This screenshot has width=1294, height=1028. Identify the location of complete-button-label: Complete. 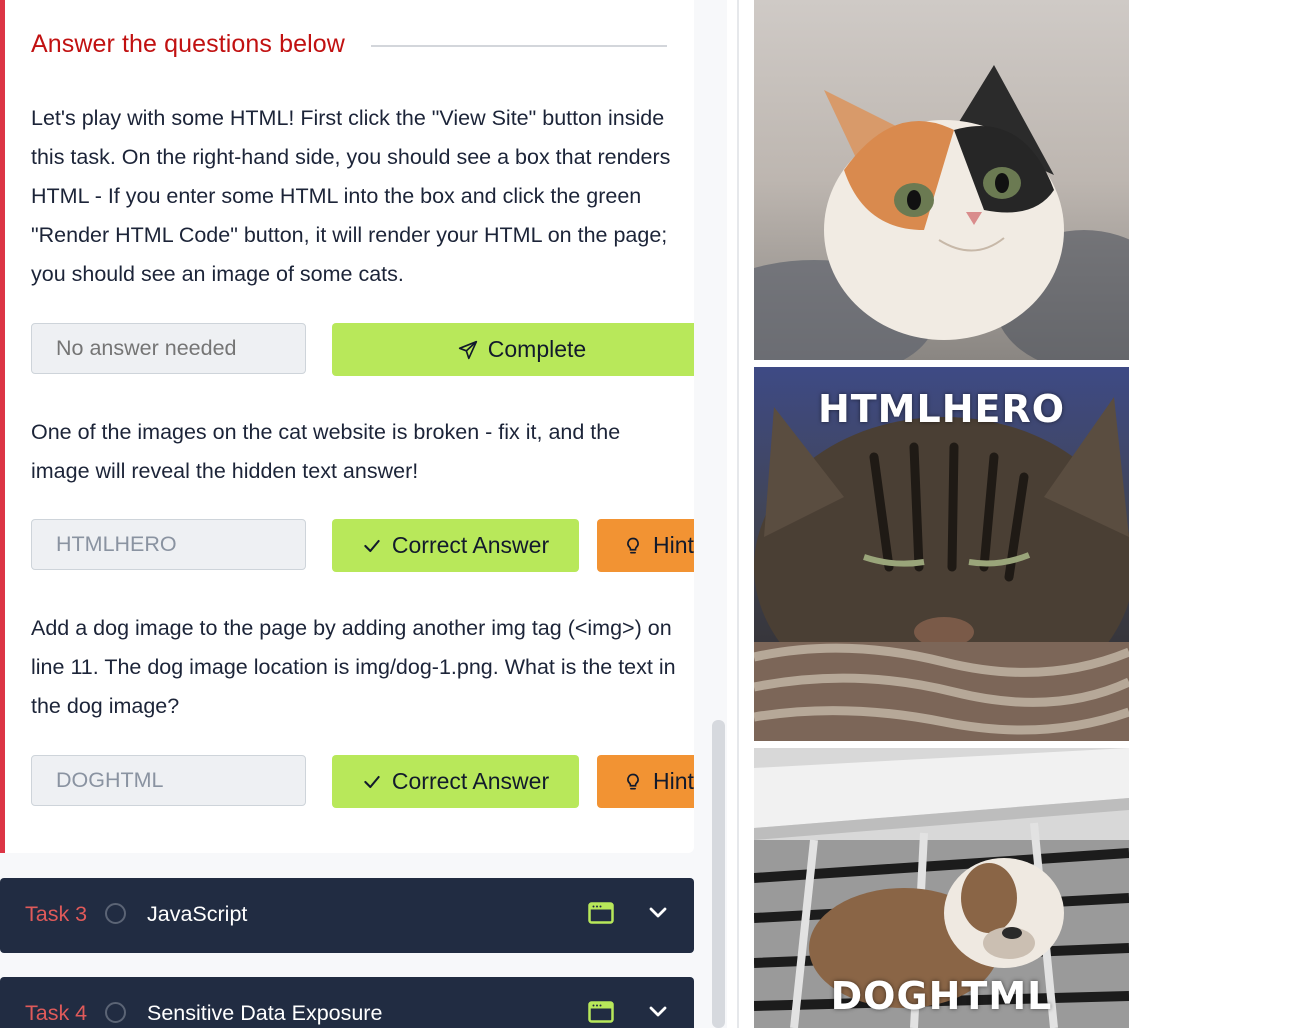
(537, 349).